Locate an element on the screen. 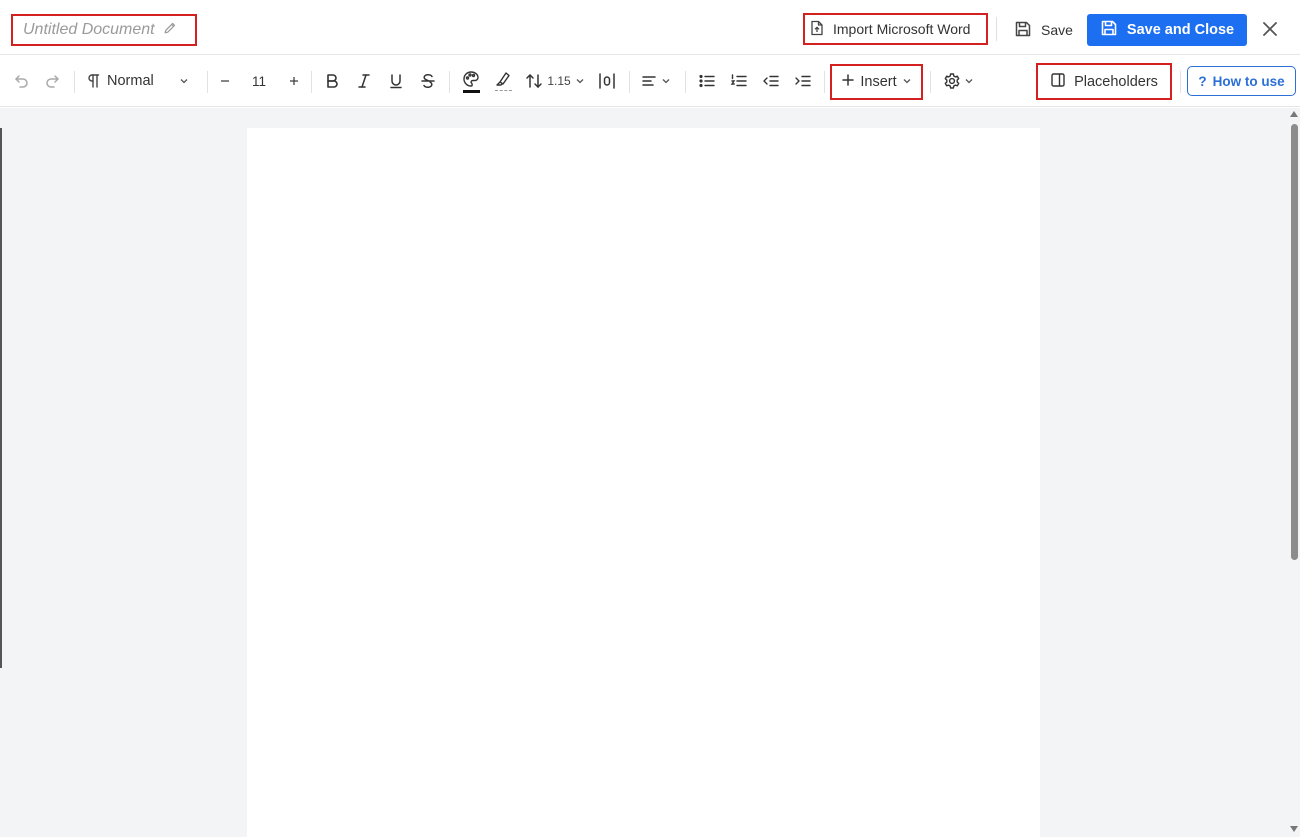 Image resolution: width=1300 pixels, height=837 pixels. file-upload-icon is located at coordinates (817, 29).